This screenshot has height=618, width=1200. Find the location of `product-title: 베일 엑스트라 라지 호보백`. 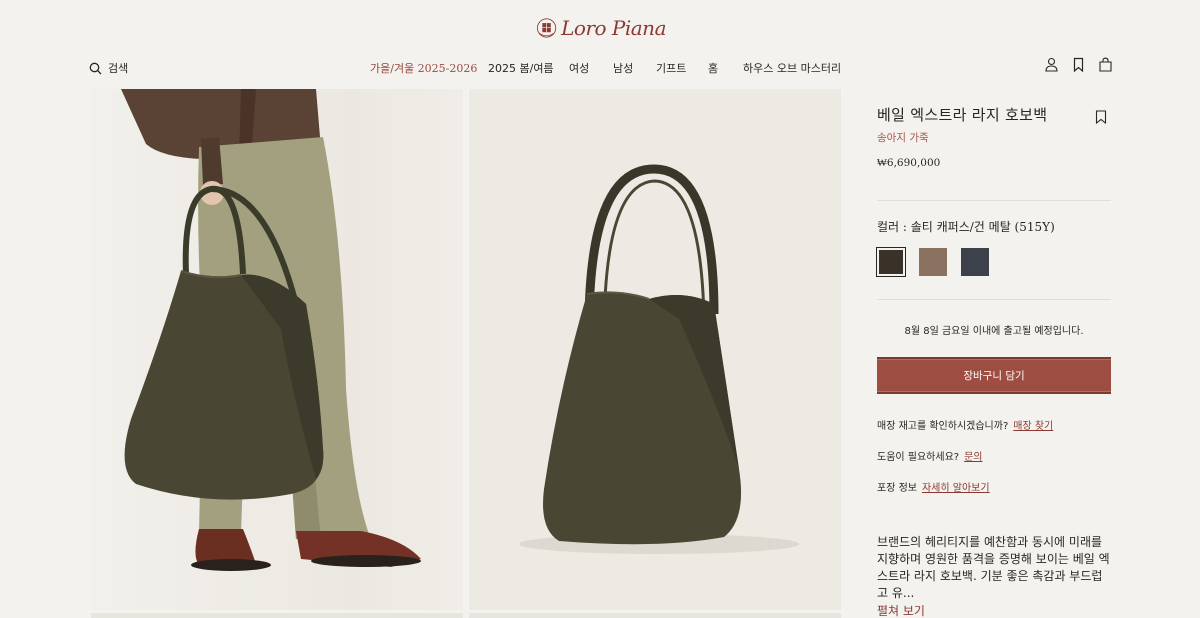

product-title: 베일 엑스트라 라지 호보백 is located at coordinates (962, 115).